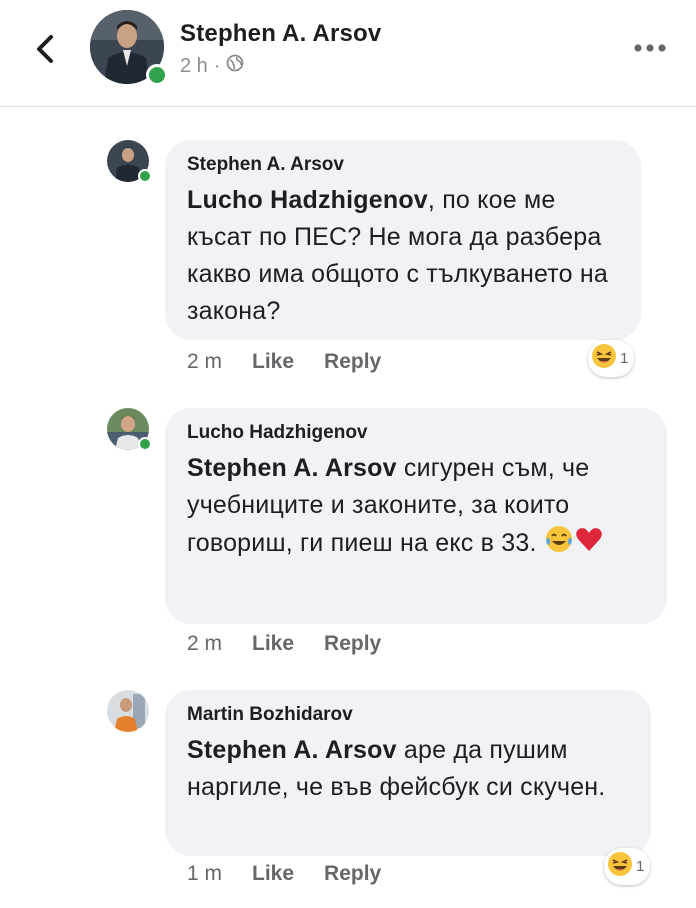  I want to click on post-header: Stephen A. Arsov 2 h ·, so click(348, 53).